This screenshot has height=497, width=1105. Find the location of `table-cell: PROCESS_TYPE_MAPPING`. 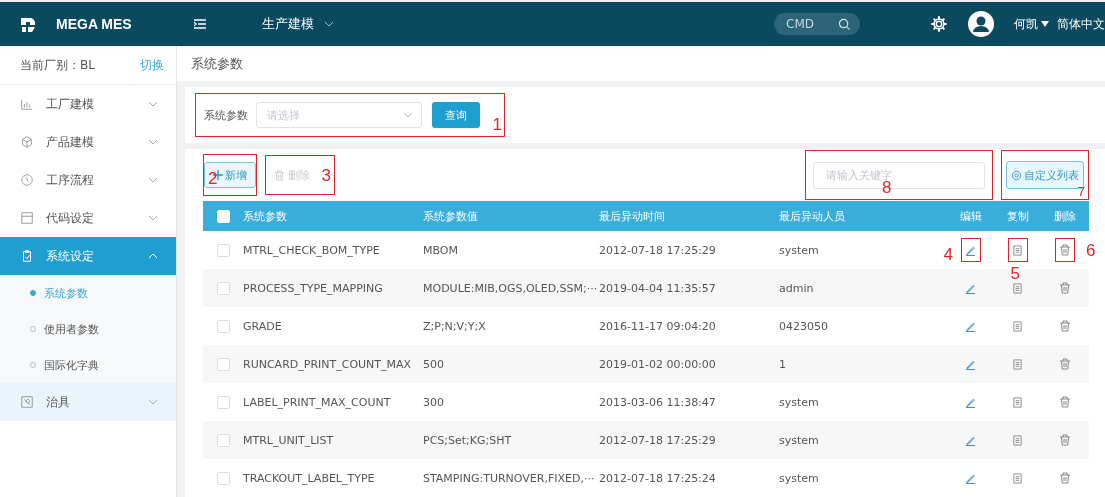

table-cell: PROCESS_TYPE_MAPPING is located at coordinates (313, 288).